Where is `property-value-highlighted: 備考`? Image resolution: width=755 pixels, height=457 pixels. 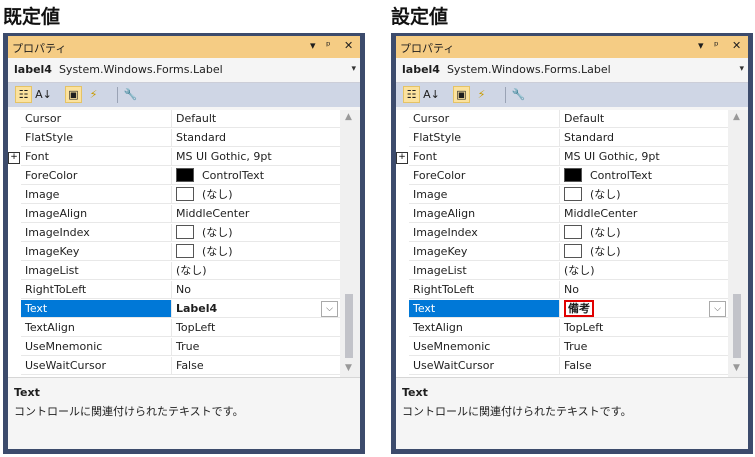
property-value-highlighted: 備考 is located at coordinates (579, 308).